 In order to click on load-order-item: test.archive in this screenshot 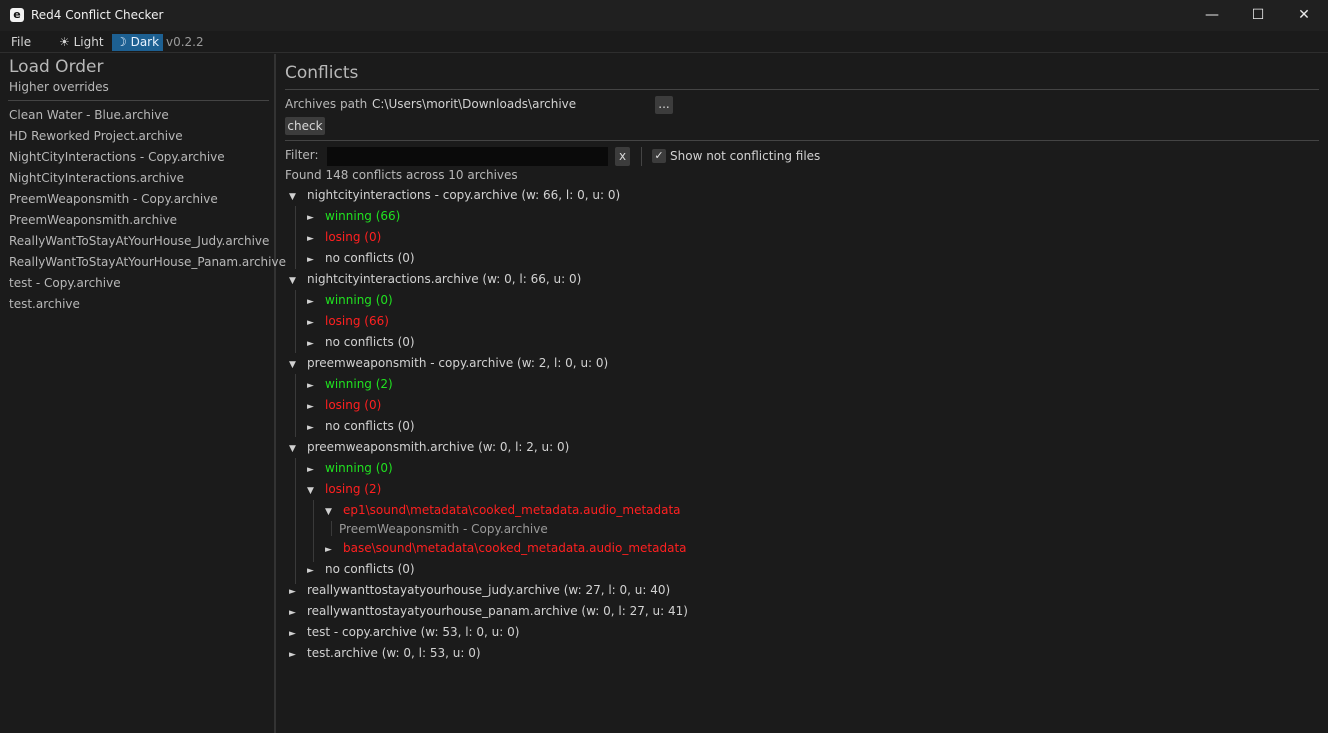, I will do `click(44, 304)`.